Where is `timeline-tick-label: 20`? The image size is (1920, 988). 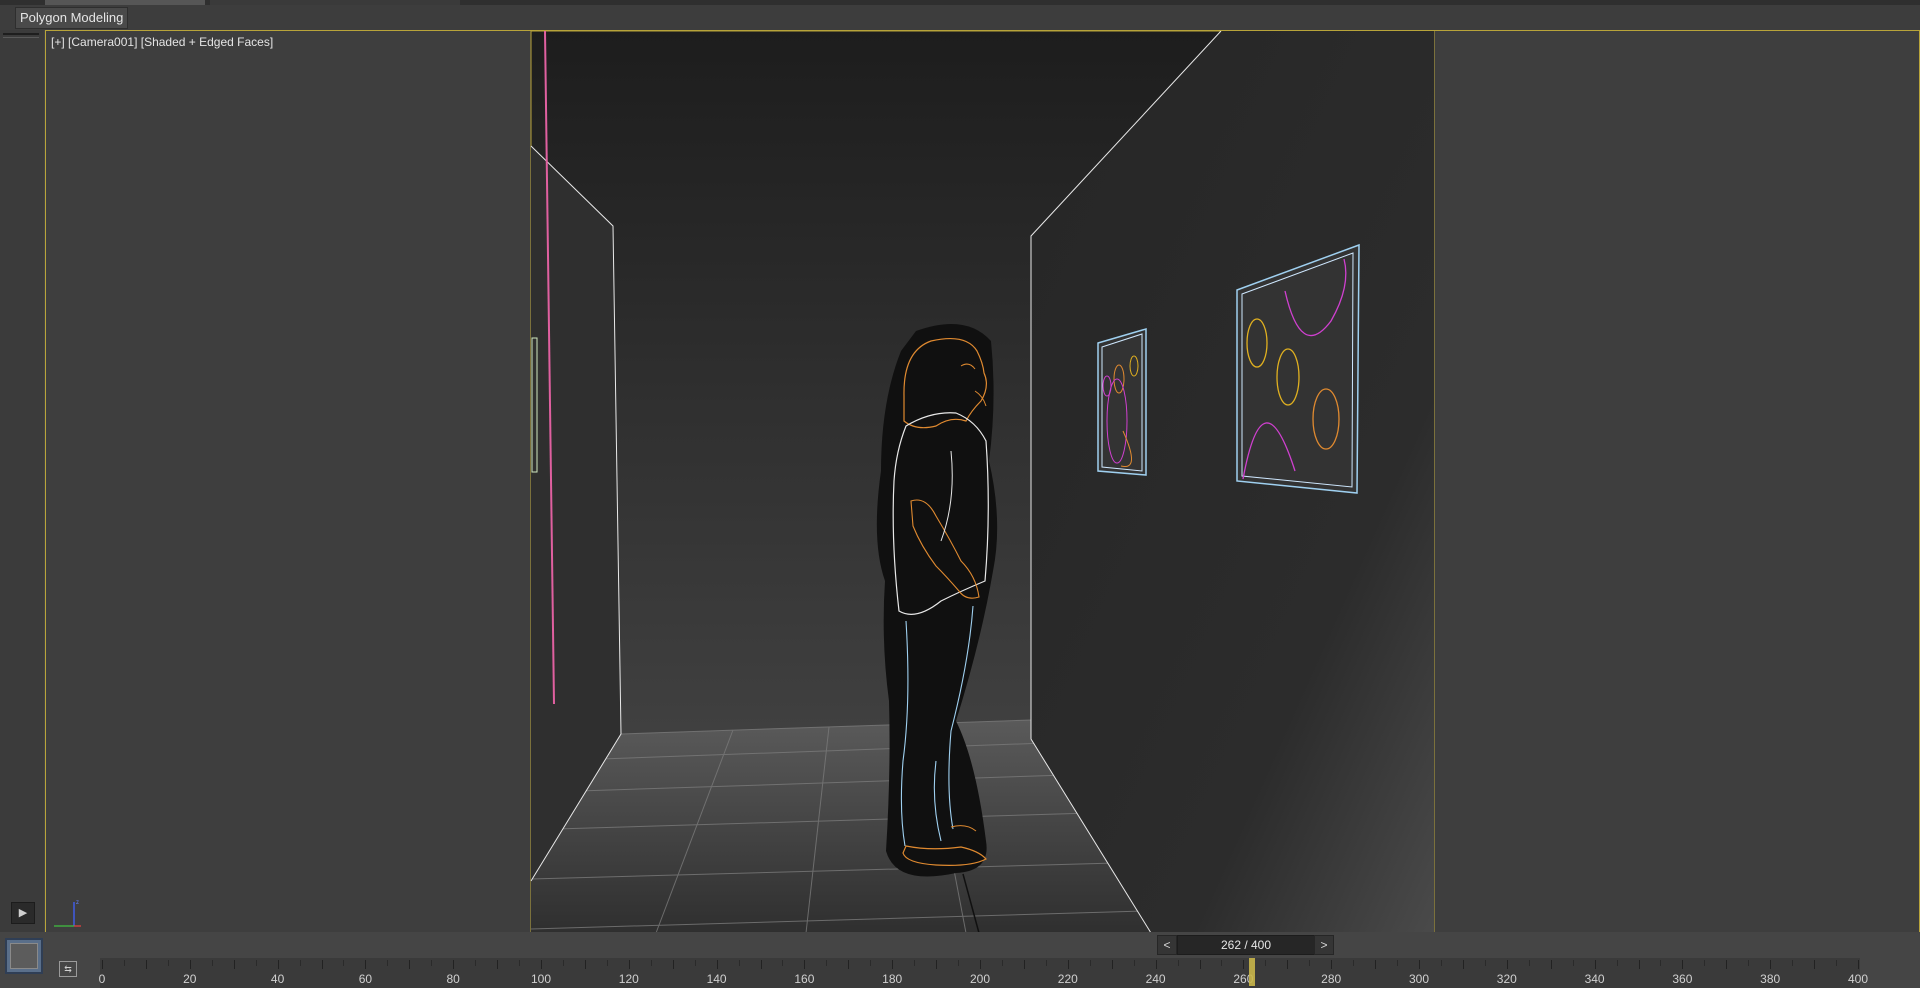
timeline-tick-label: 20 is located at coordinates (190, 979).